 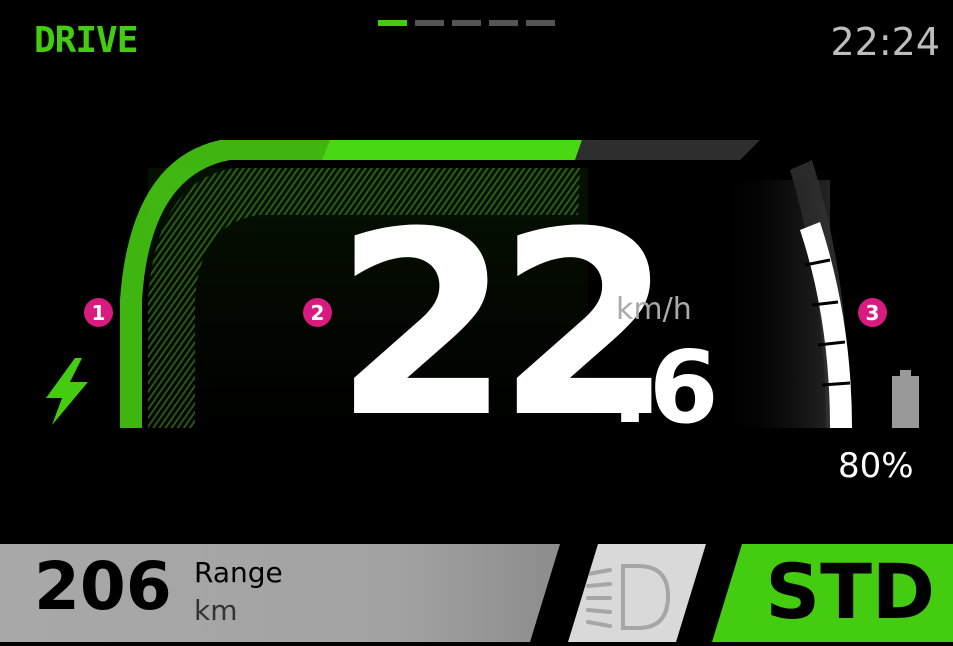 I want to click on range-panel: 206 Range km, so click(x=280, y=593).